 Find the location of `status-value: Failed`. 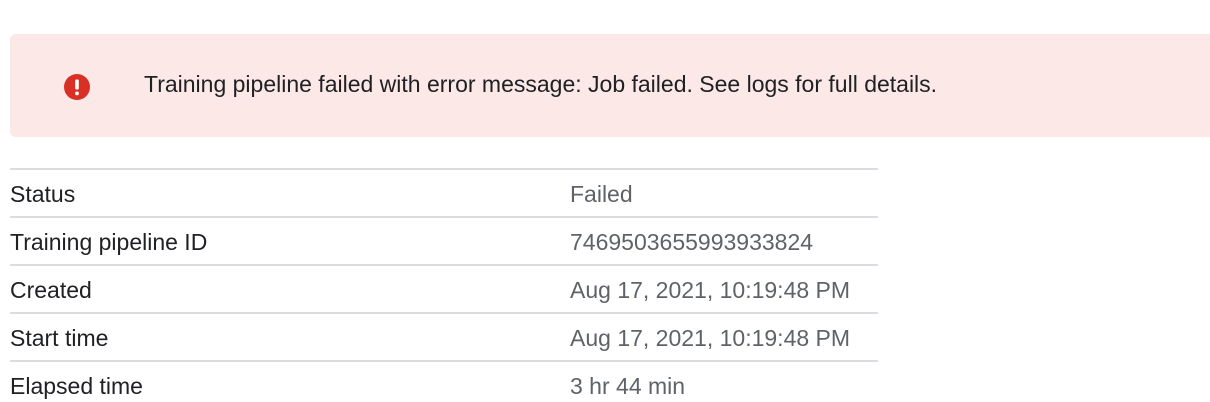

status-value: Failed is located at coordinates (601, 194).